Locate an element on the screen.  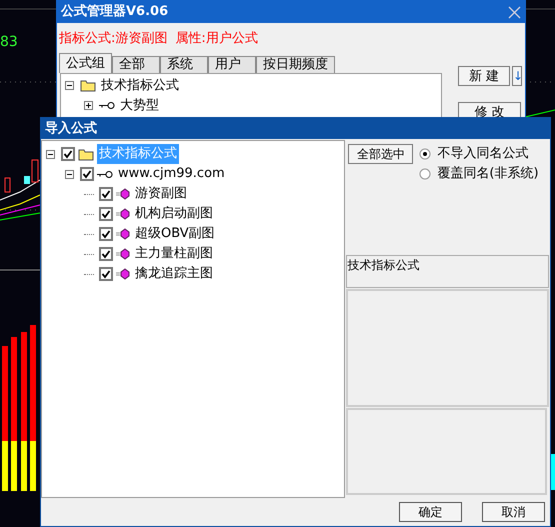
option-label: 不导入同名公式 is located at coordinates (482, 154).